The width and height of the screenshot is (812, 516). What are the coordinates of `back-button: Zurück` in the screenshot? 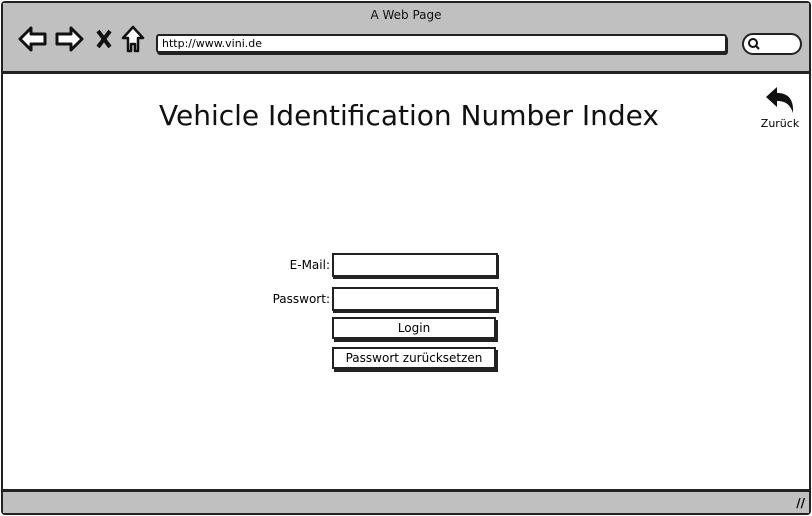 It's located at (780, 107).